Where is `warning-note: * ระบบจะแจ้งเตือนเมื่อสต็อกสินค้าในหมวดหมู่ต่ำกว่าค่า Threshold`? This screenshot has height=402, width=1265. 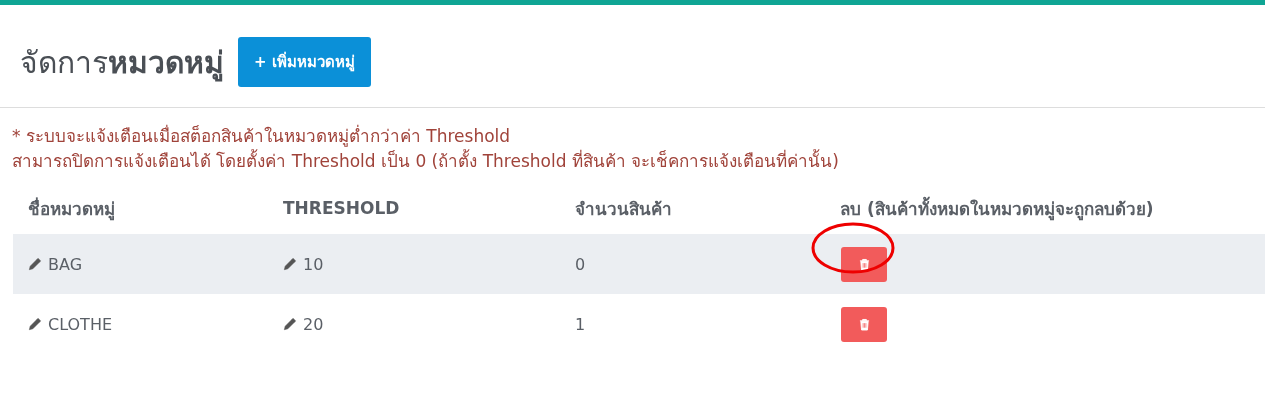
warning-note: * ระบบจะแจ้งเตือนเมื่อสต็อกสินค้าในหมวดหมู่ต่ำกว่าค่า Threshold is located at coordinates (262, 136).